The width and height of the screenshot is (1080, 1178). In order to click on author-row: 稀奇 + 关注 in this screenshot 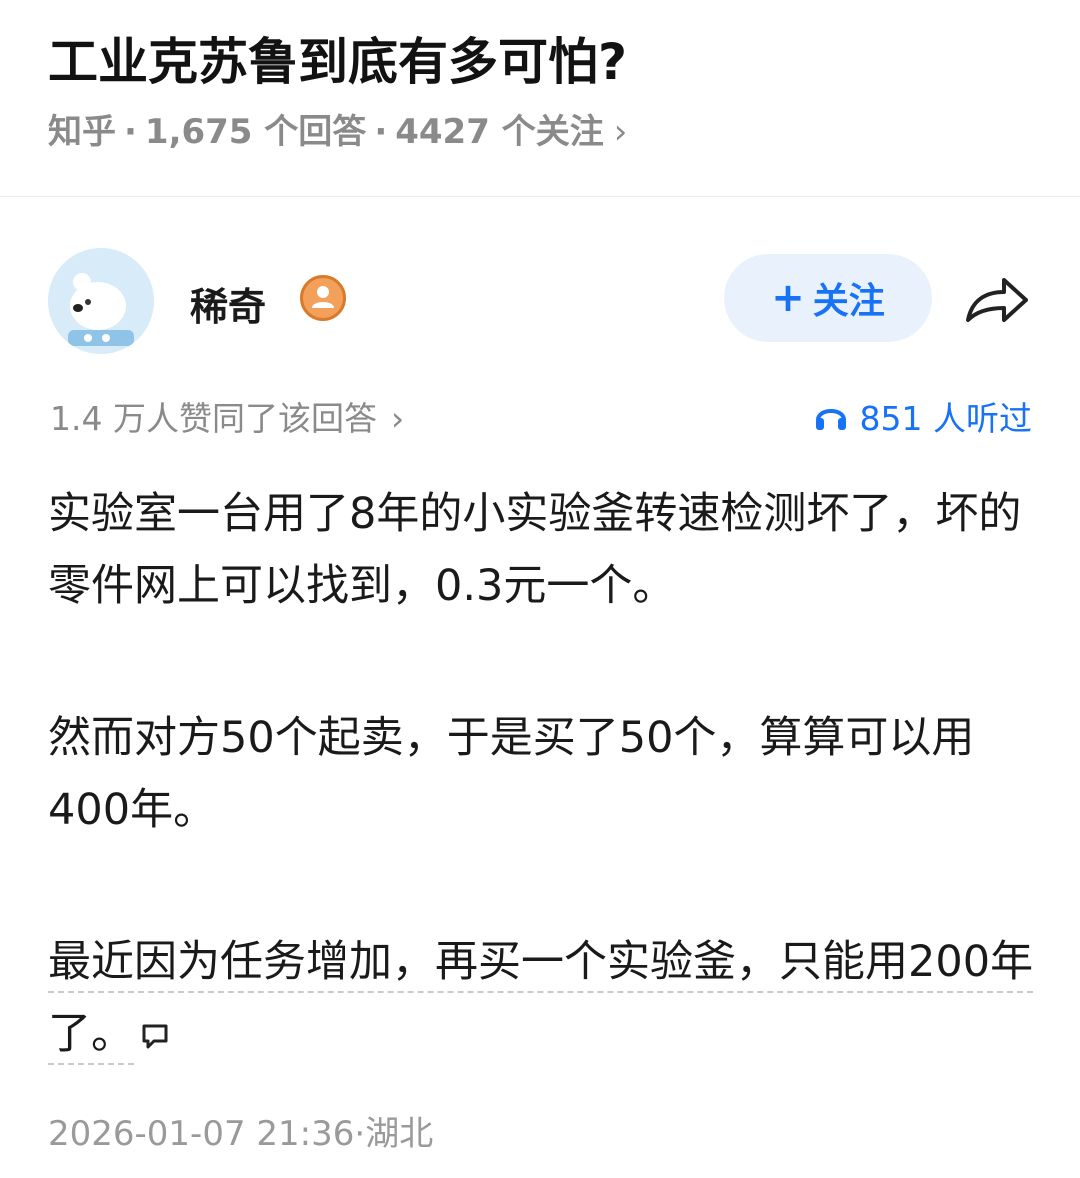, I will do `click(540, 300)`.